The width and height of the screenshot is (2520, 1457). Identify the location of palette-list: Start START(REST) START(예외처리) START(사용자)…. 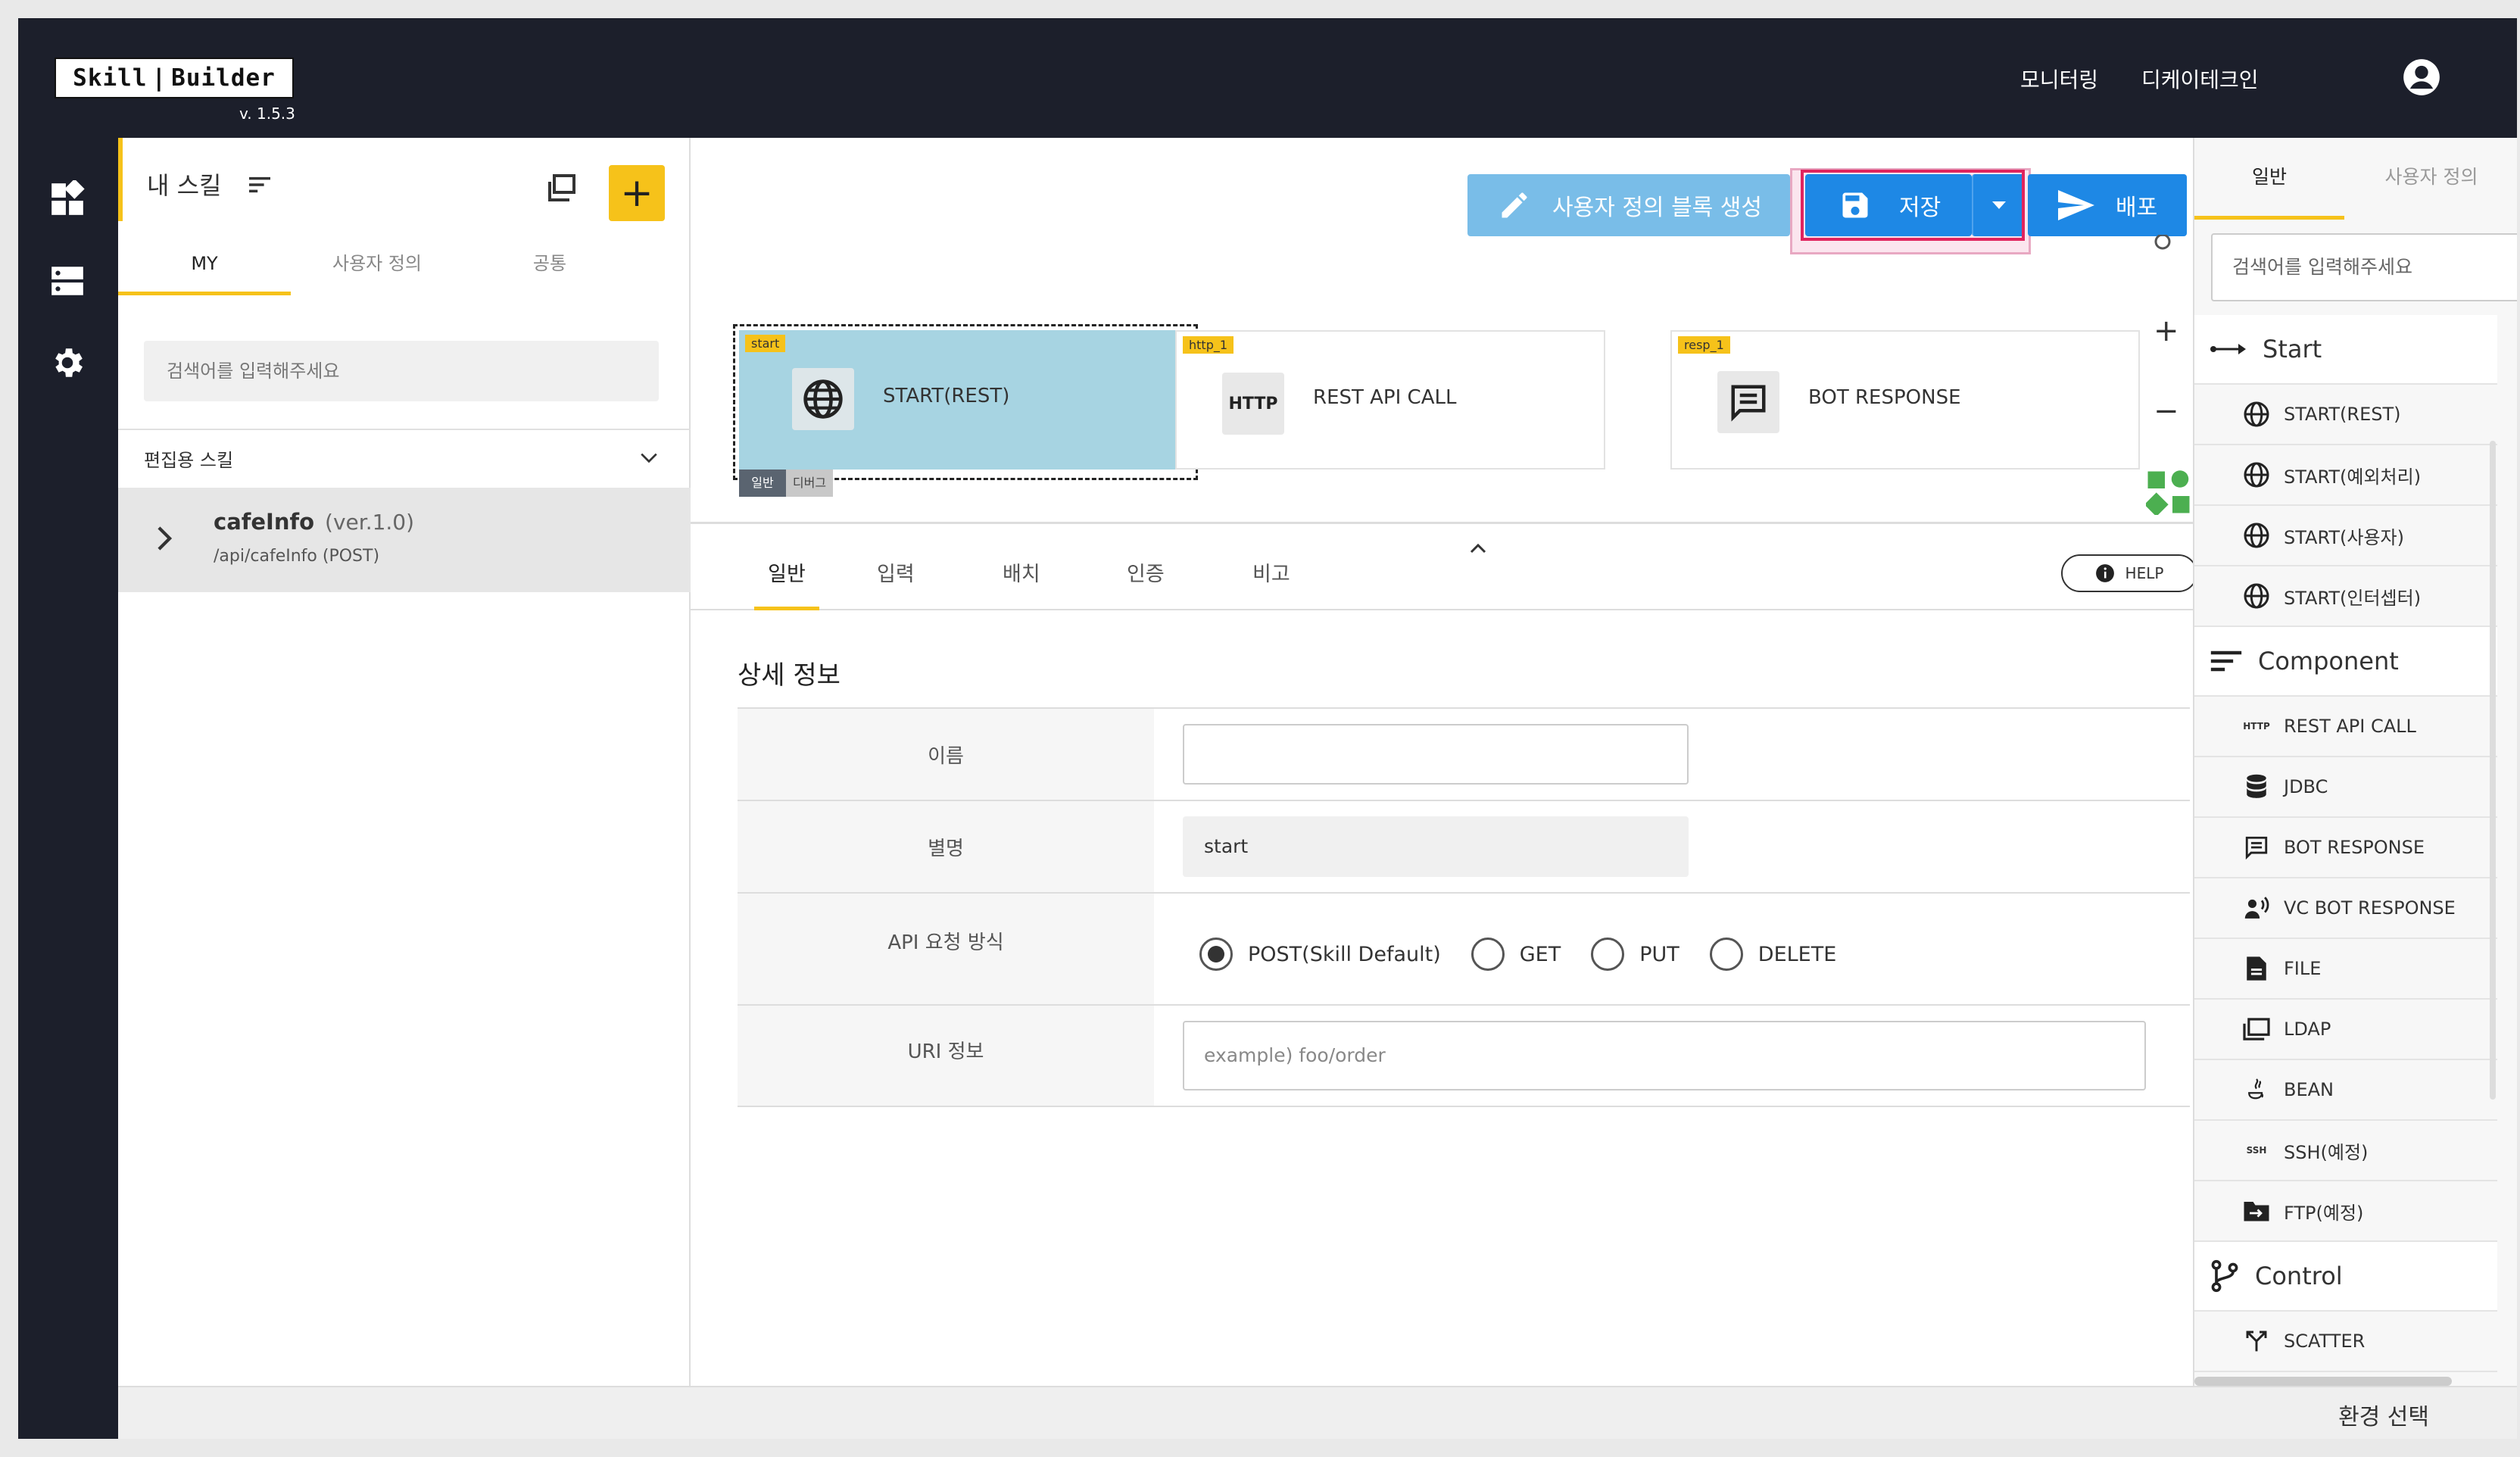
(2345, 844).